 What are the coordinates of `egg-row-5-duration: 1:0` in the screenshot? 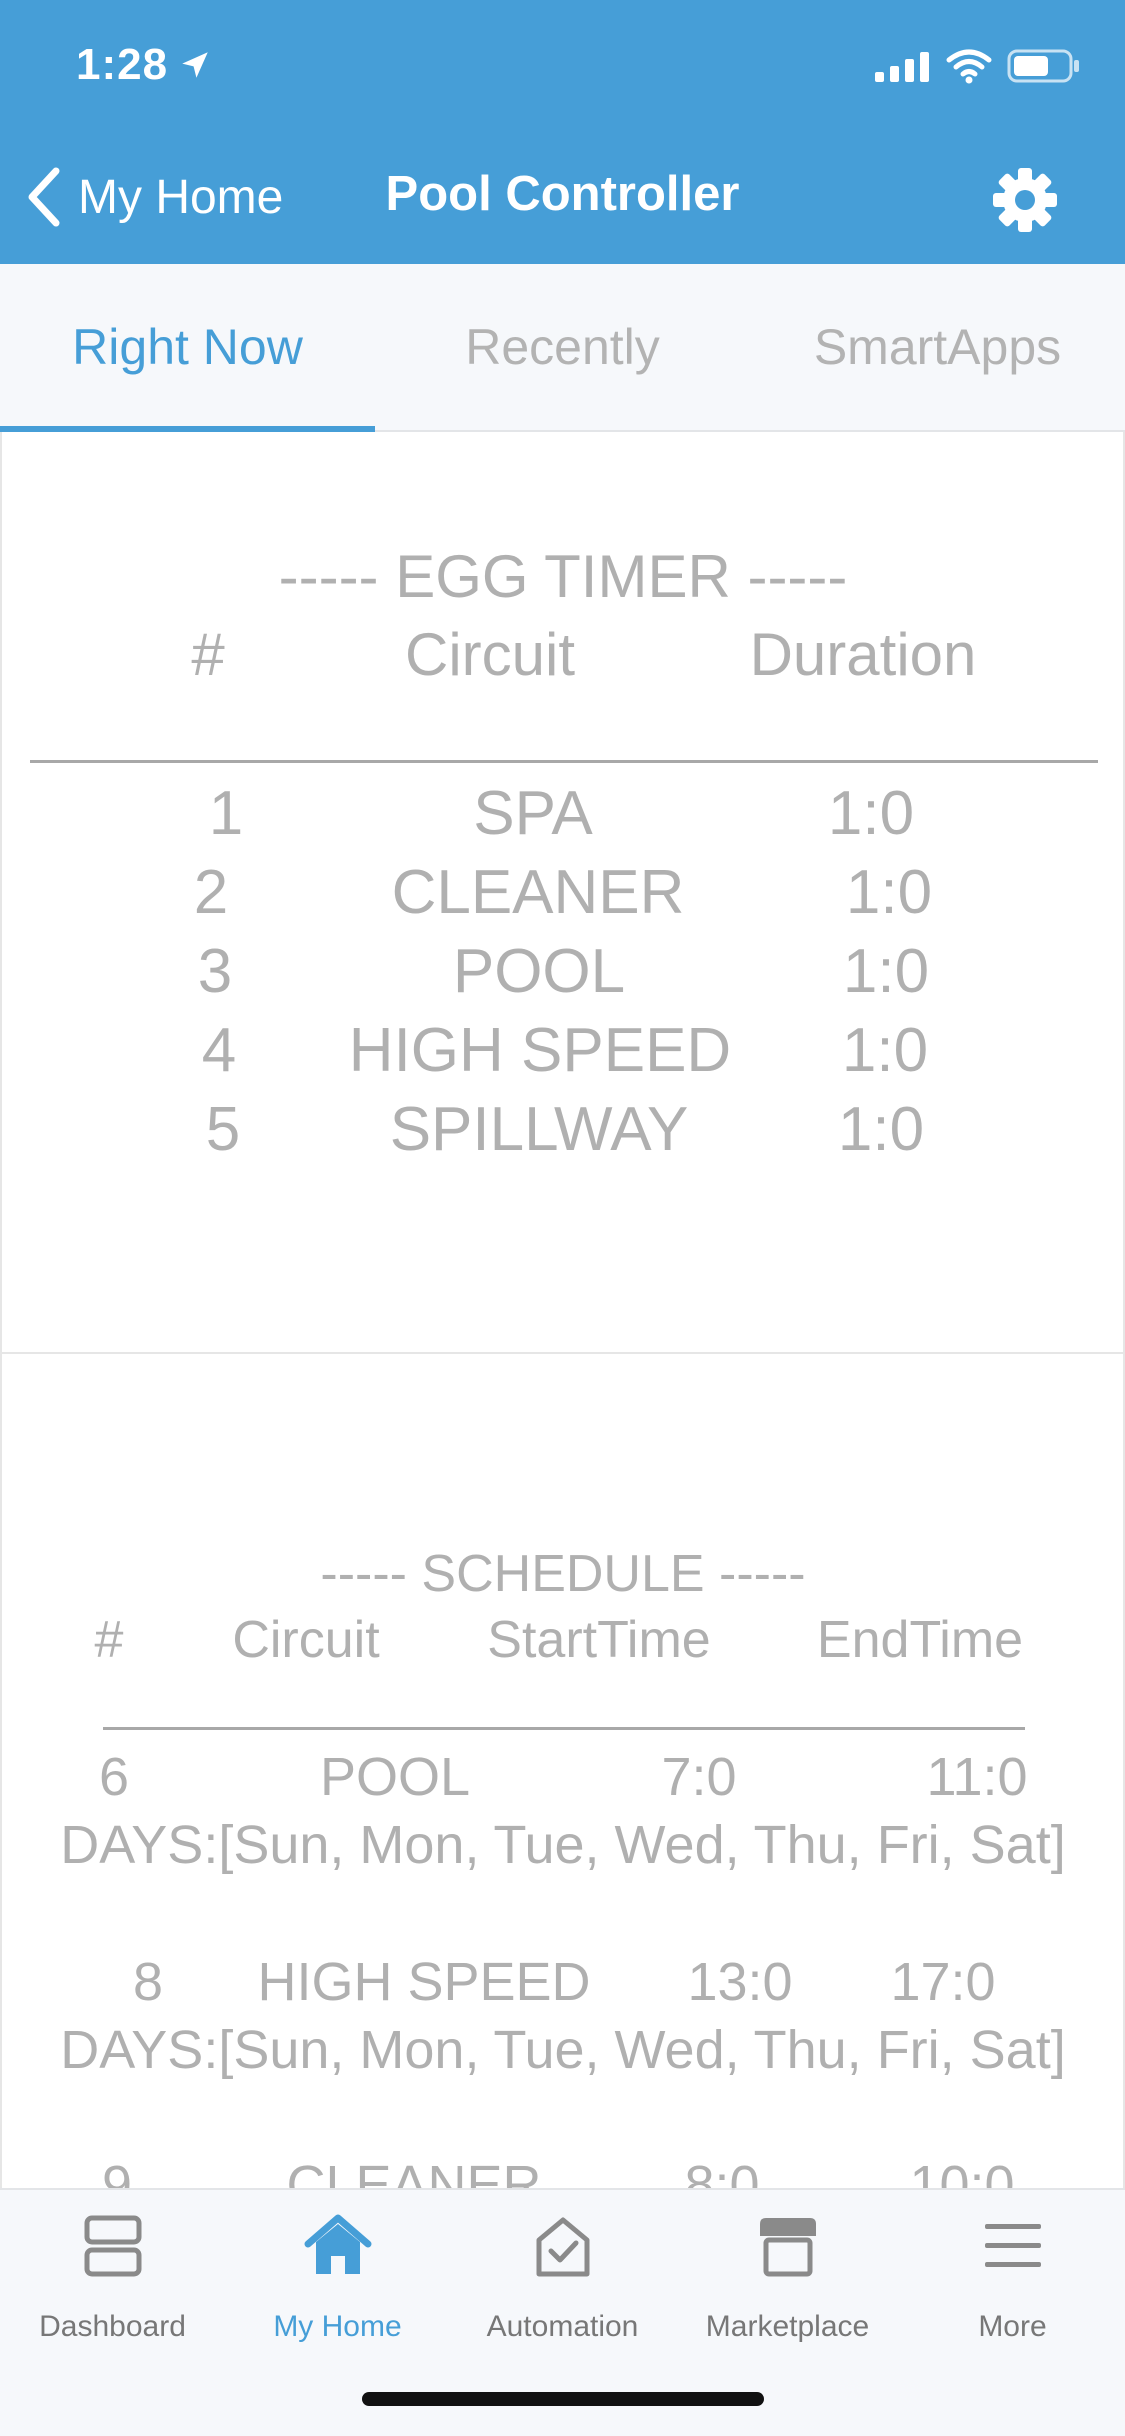 It's located at (881, 1129).